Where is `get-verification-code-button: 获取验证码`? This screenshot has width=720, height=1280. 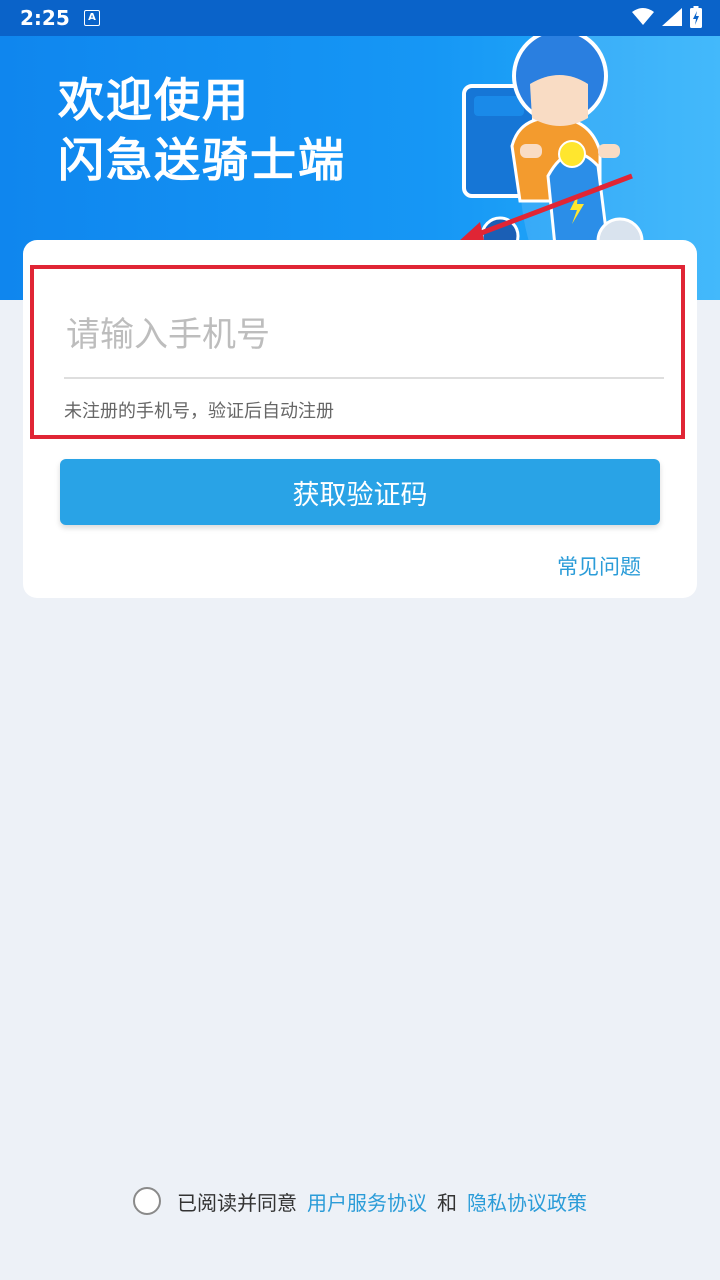
get-verification-code-button: 获取验证码 is located at coordinates (360, 492).